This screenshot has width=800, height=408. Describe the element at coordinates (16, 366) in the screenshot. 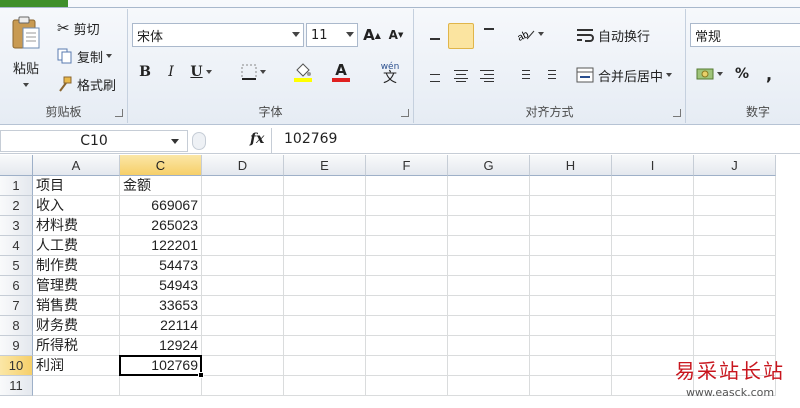

I see `row-header-10: 10` at that location.